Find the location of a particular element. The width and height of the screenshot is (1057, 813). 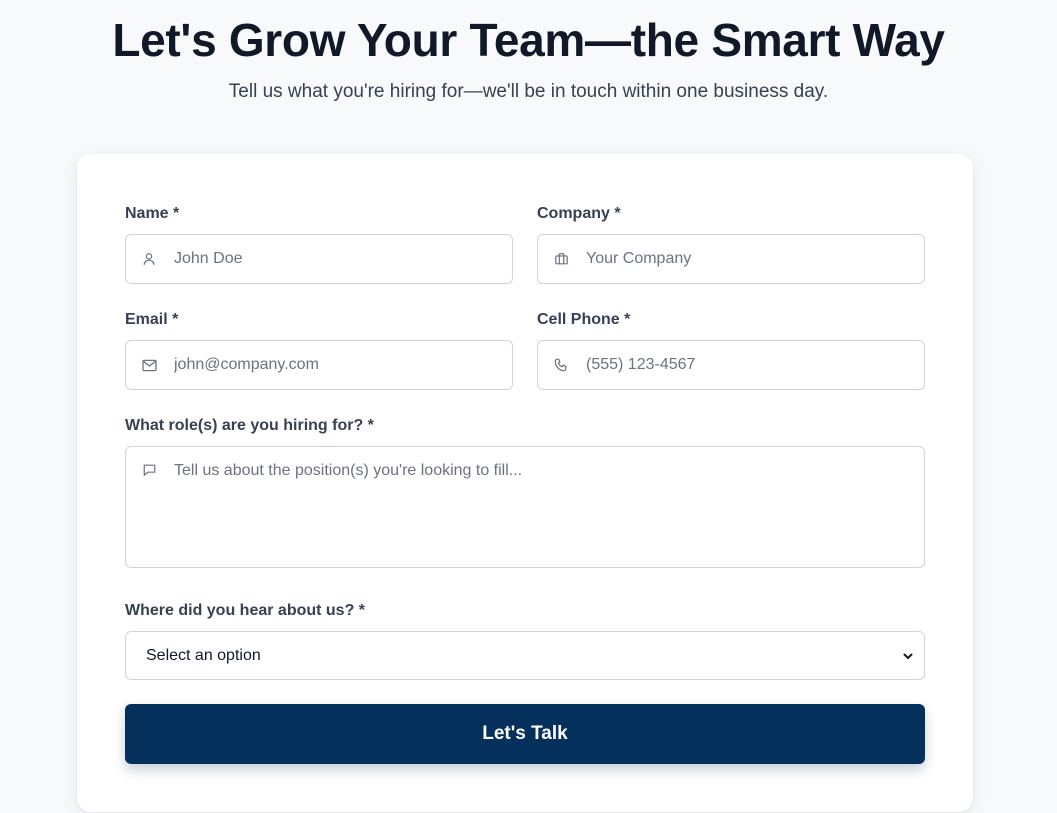

mail-icon is located at coordinates (149, 365).